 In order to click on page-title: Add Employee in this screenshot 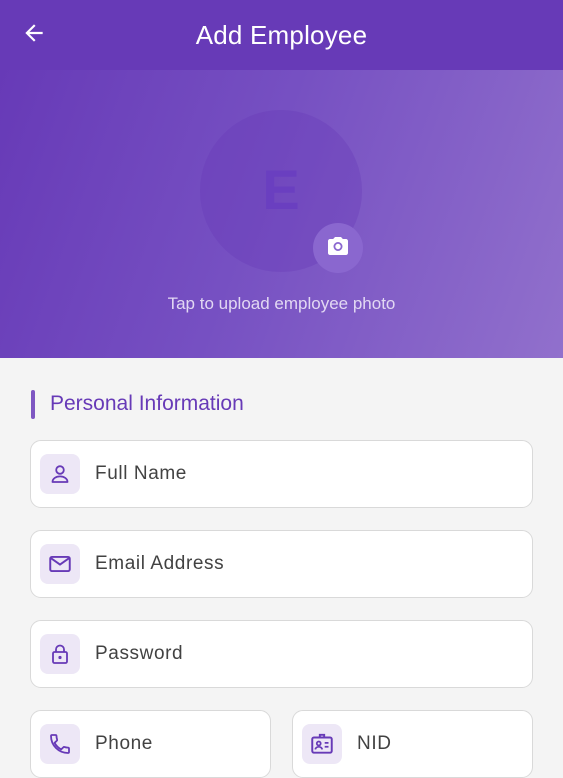, I will do `click(281, 34)`.